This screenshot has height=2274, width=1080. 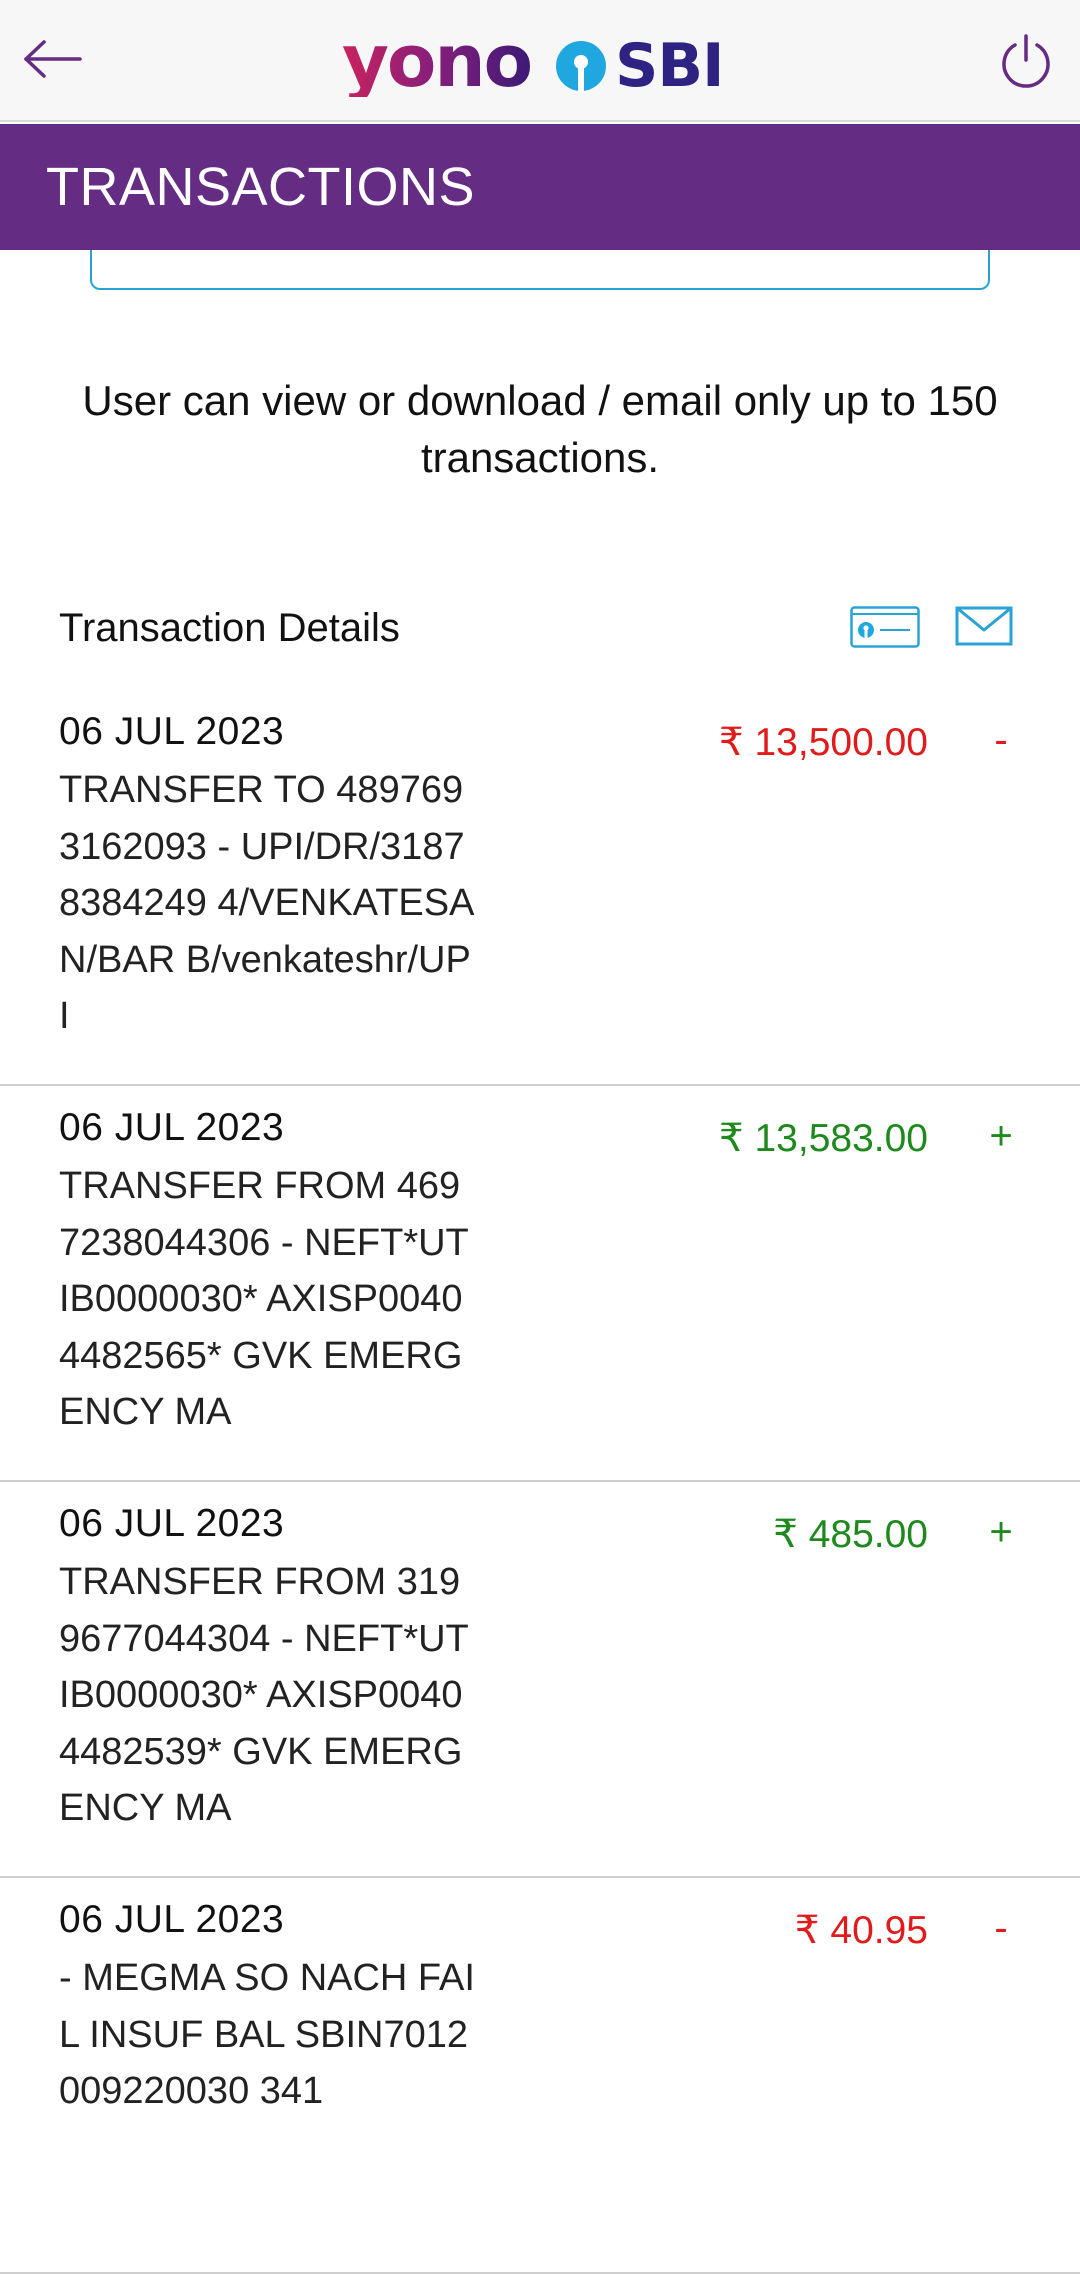 What do you see at coordinates (261, 187) in the screenshot?
I see `page-title: TRANSACTIONS` at bounding box center [261, 187].